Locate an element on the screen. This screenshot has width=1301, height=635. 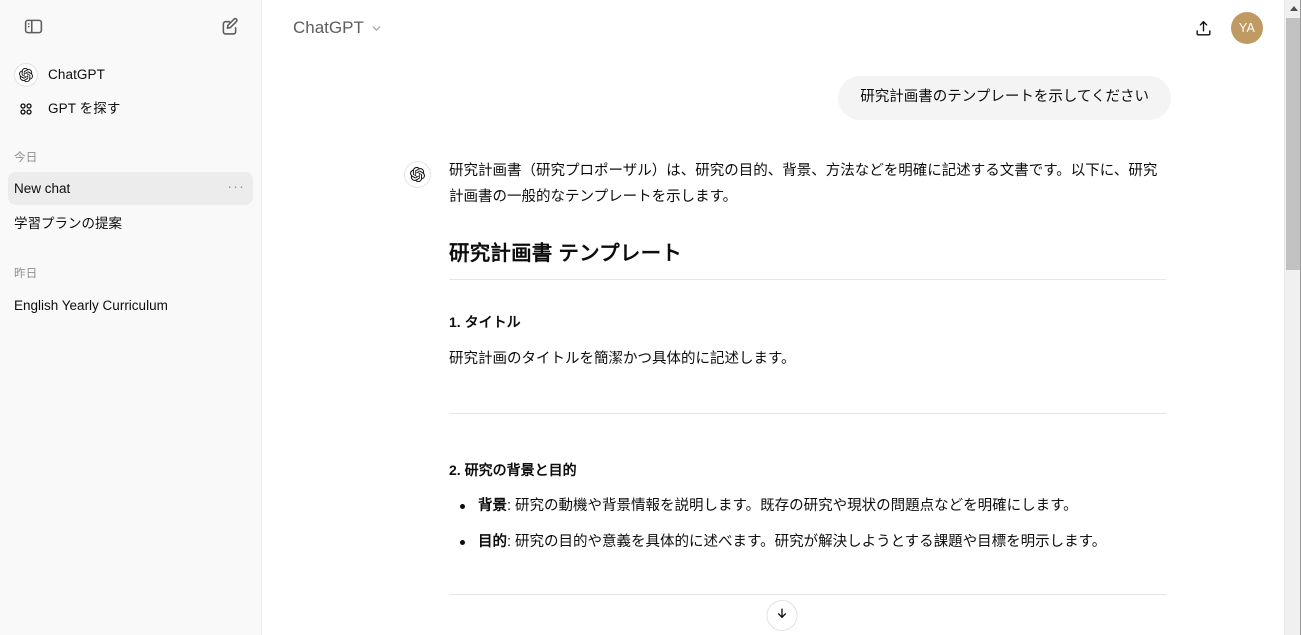
bullet-term: 背景 is located at coordinates (492, 505).